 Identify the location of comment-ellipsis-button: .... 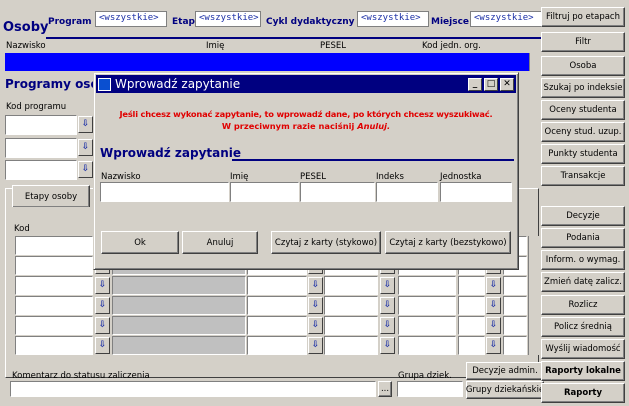
(385, 389).